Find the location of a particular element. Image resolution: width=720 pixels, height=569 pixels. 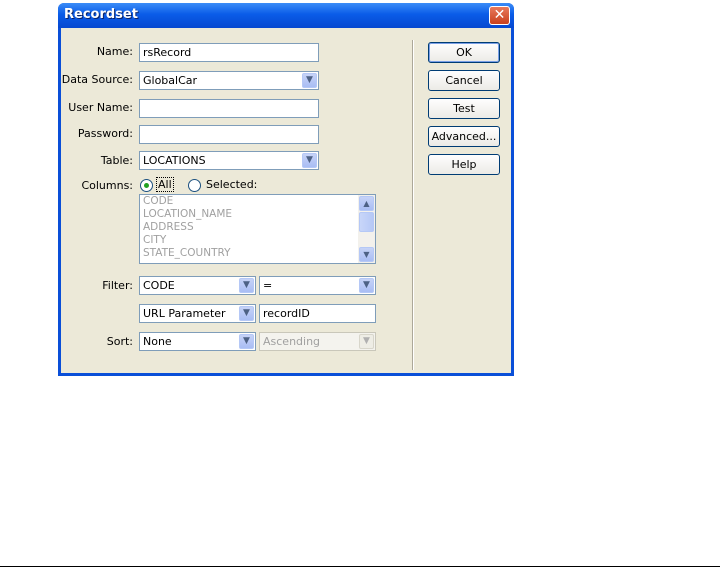

name-label: Name: is located at coordinates (114, 51).